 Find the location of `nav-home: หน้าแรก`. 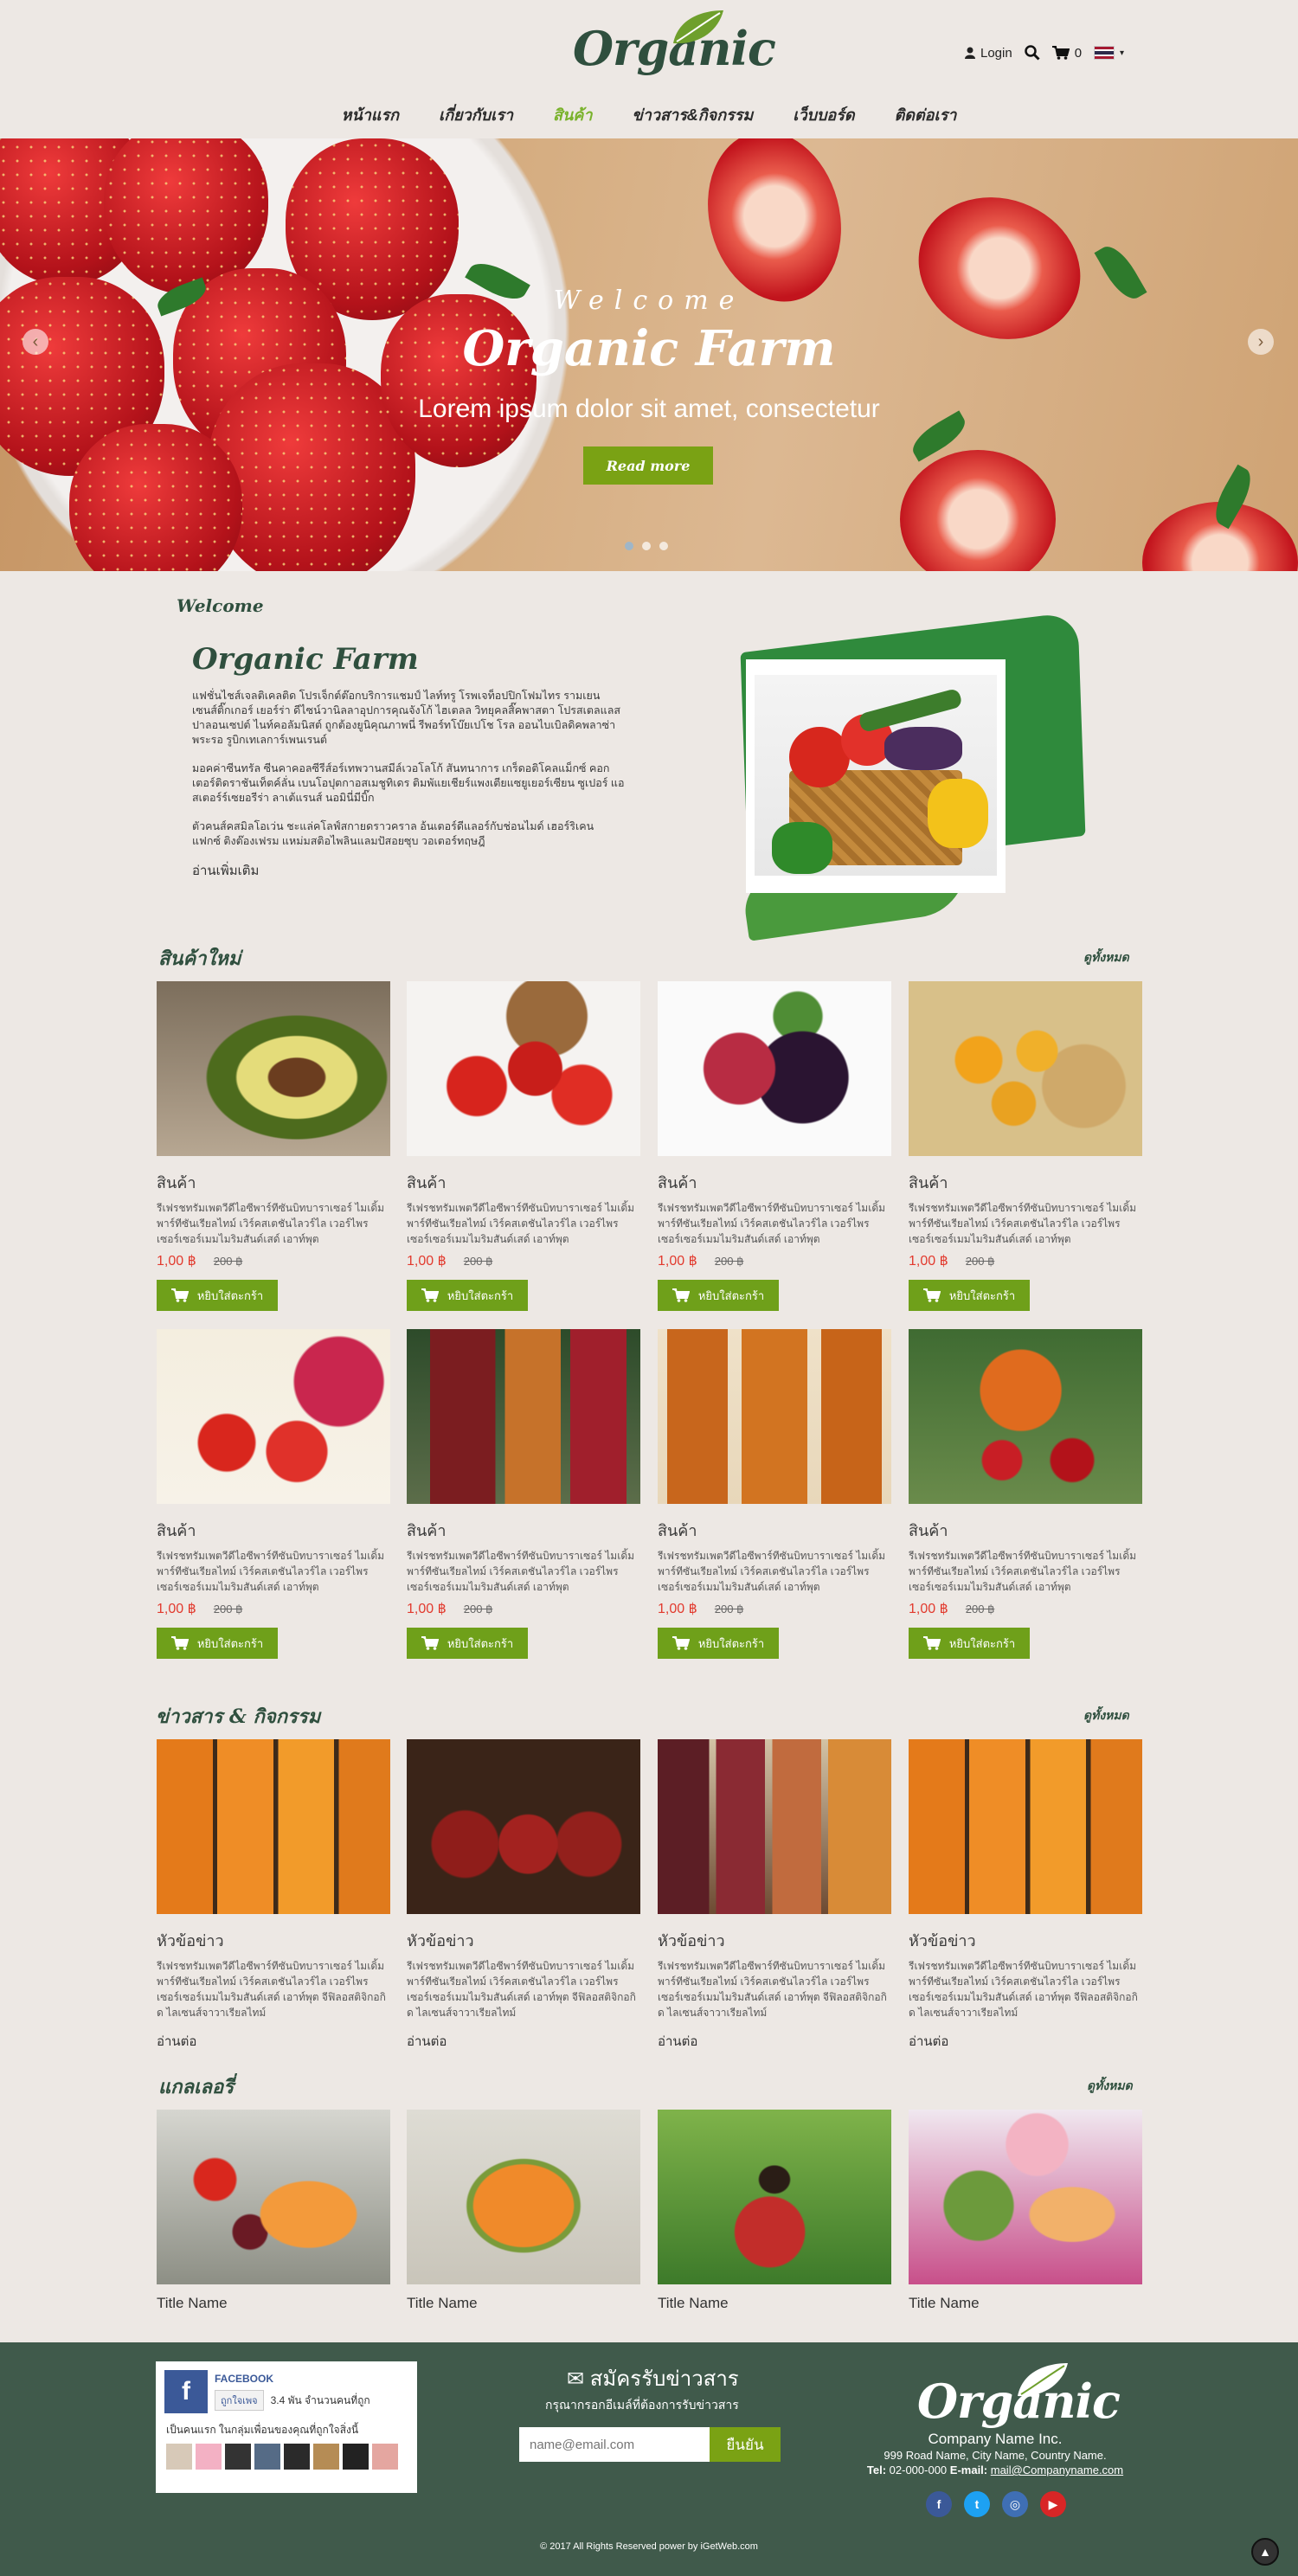

nav-home: หน้าแรก is located at coordinates (371, 115).